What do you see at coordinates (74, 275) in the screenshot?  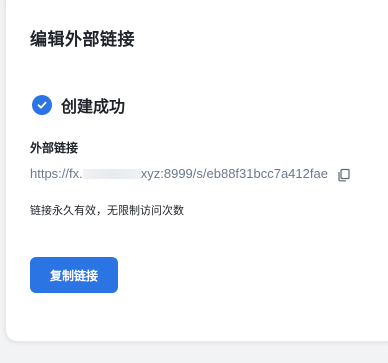 I see `copy-link-button: 复制链接` at bounding box center [74, 275].